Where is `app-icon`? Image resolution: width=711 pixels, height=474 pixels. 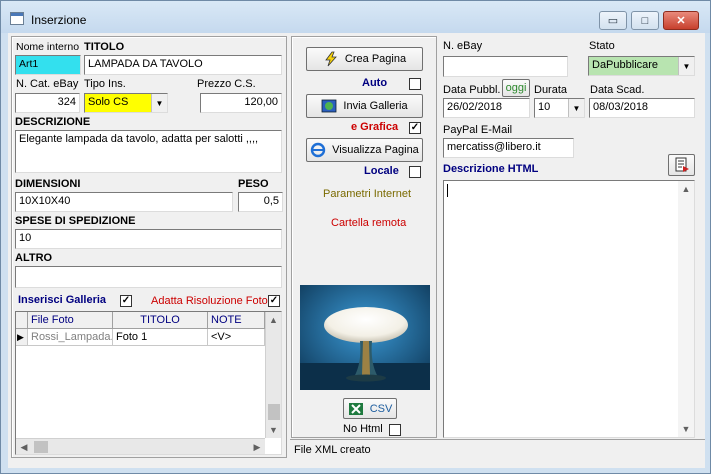 app-icon is located at coordinates (17, 18).